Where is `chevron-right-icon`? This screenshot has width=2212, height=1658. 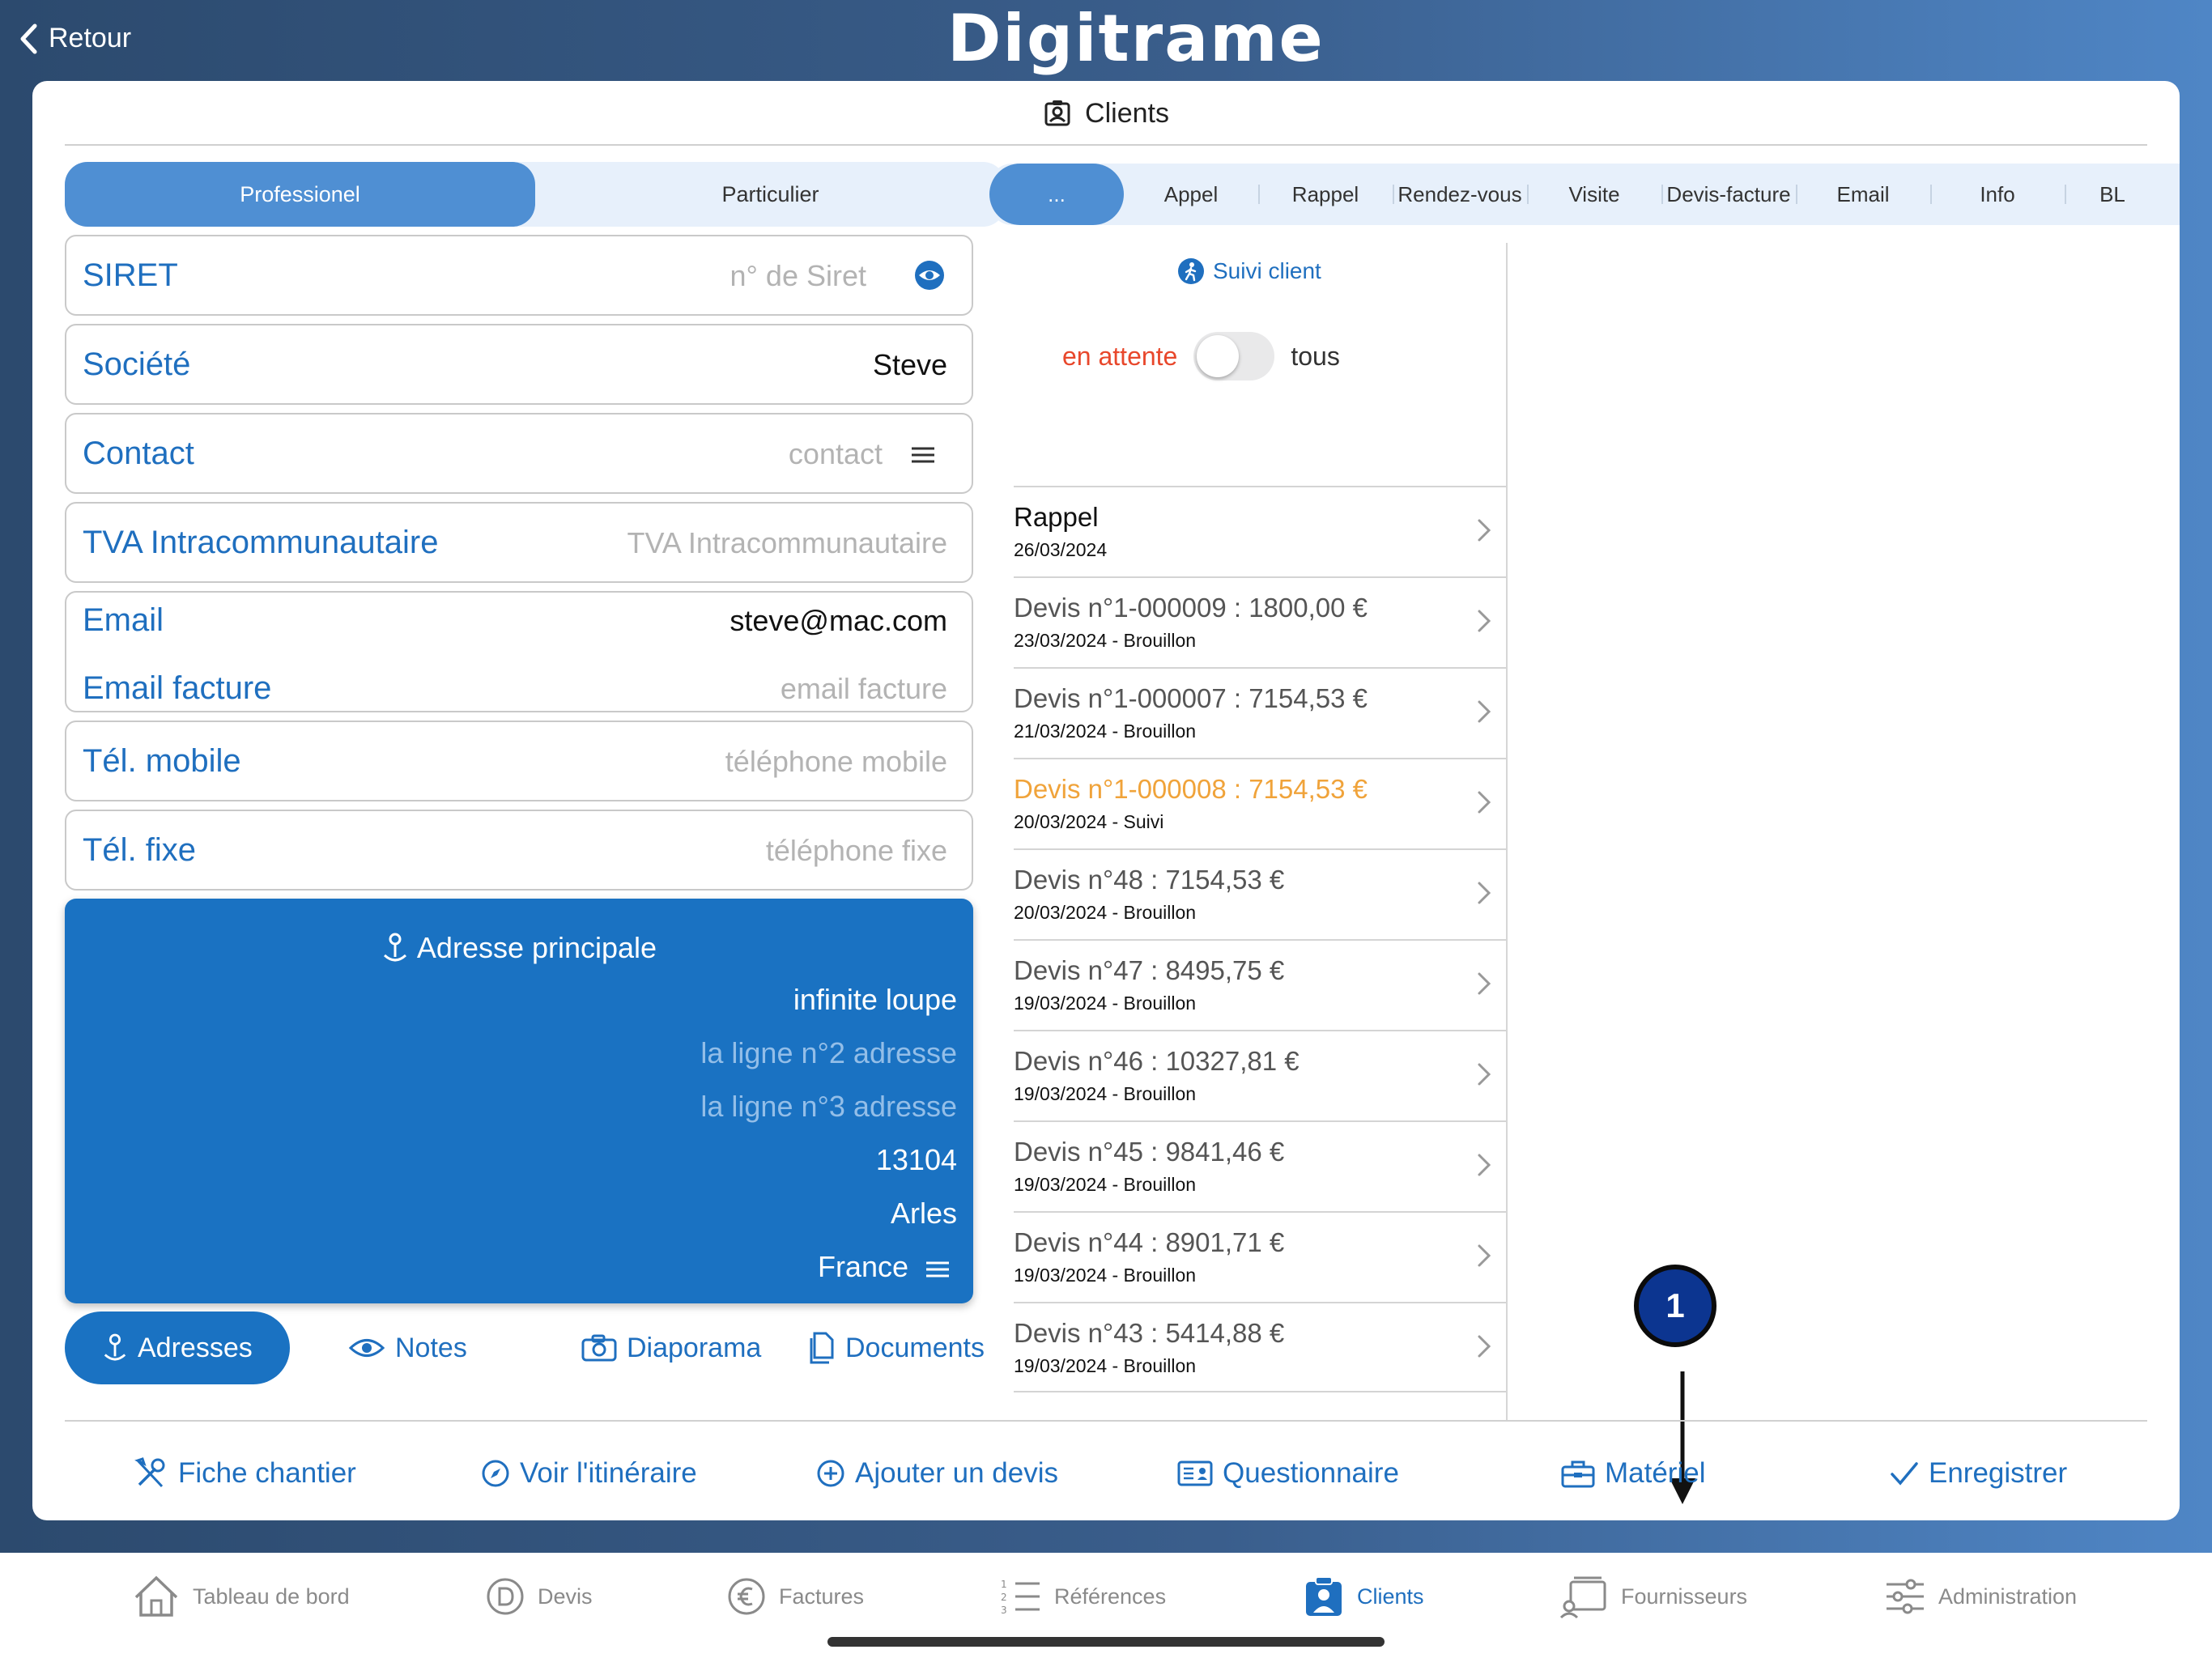 chevron-right-icon is located at coordinates (1485, 893).